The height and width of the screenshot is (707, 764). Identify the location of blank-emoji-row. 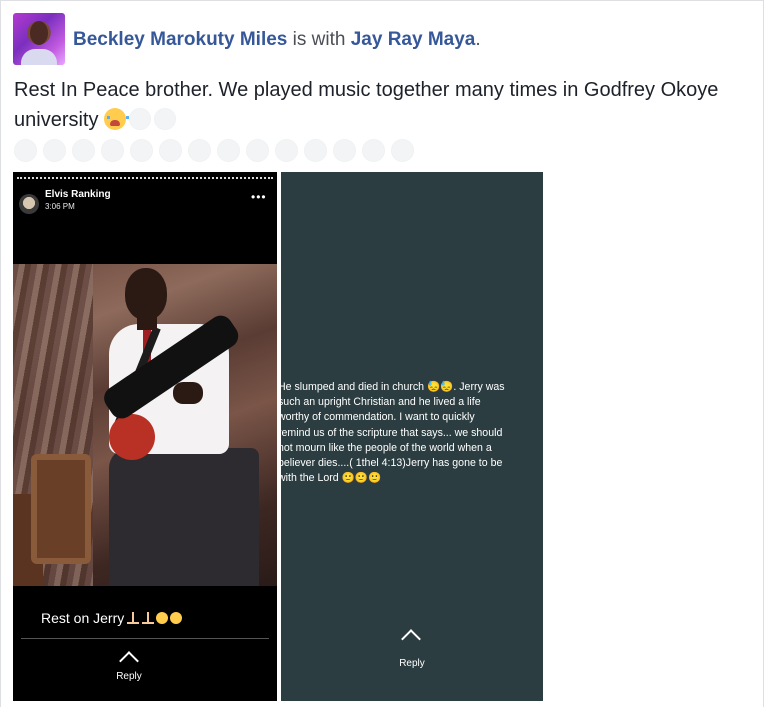
(214, 150).